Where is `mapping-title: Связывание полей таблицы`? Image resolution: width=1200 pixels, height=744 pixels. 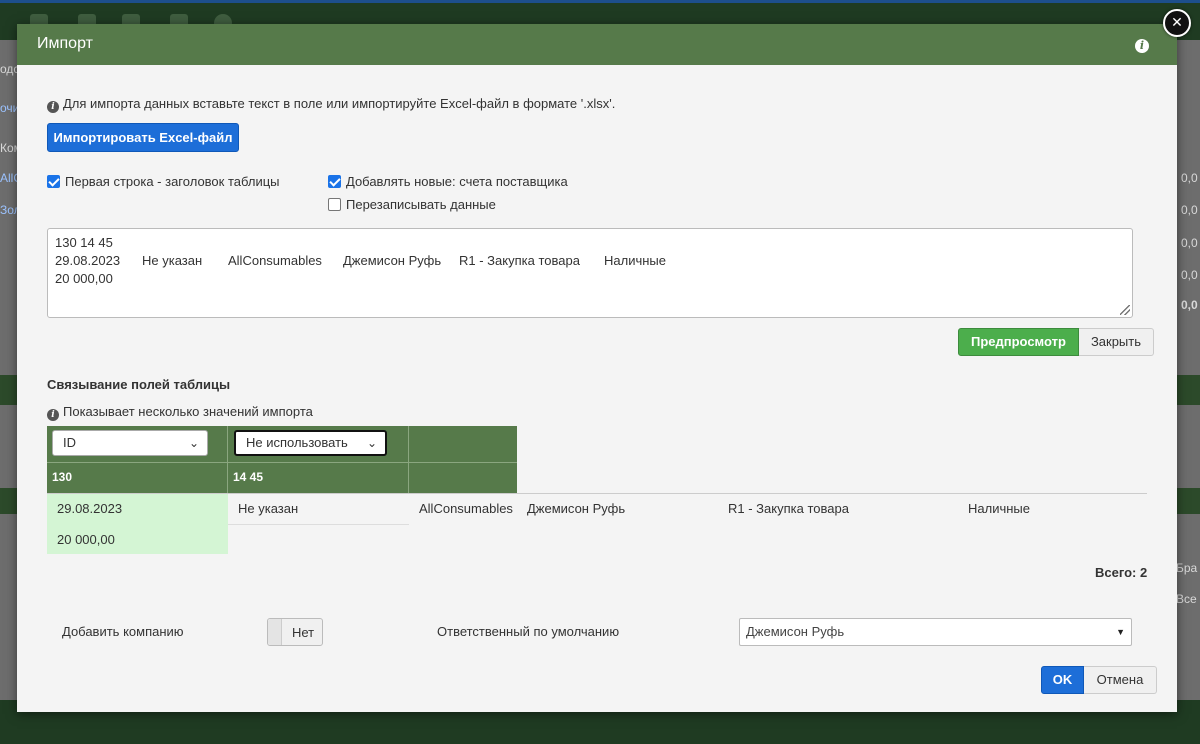
mapping-title: Связывание полей таблицы is located at coordinates (139, 384).